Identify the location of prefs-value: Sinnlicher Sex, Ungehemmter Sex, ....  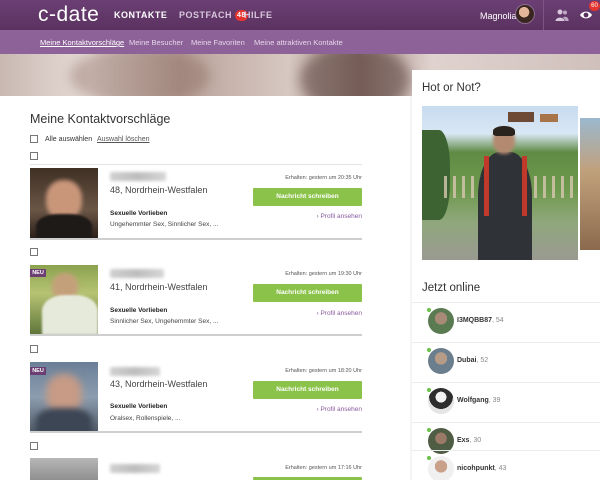
(164, 321).